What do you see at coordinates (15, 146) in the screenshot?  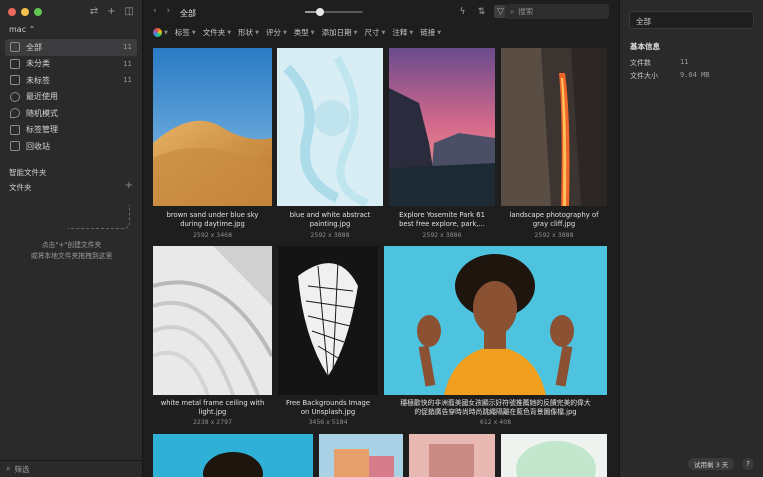 I see `trash-icon` at bounding box center [15, 146].